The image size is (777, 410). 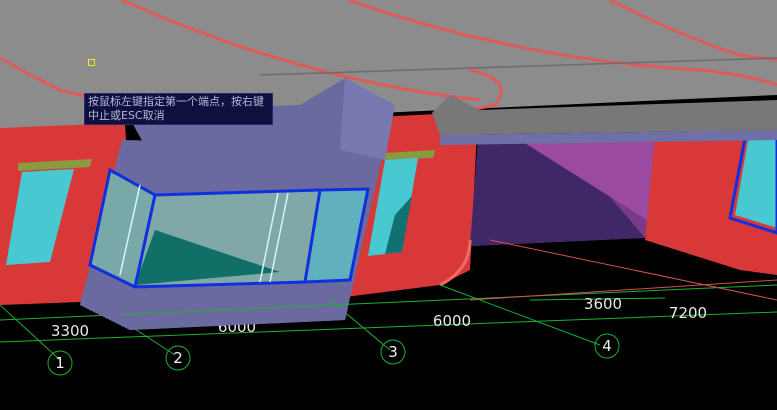 I want to click on axis-bubble-2: 2, so click(x=178, y=358).